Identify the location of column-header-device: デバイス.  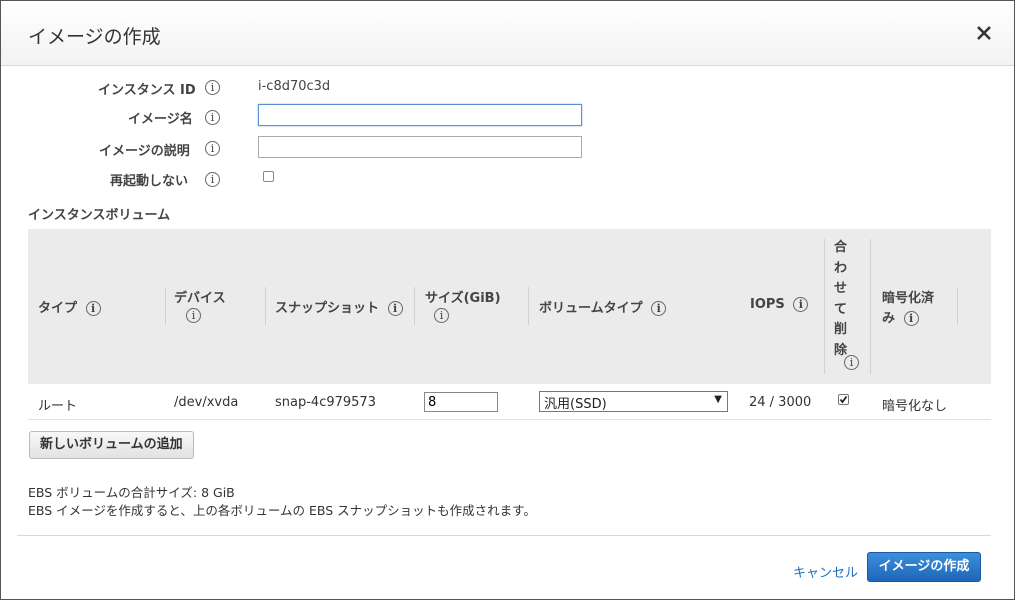
(200, 298).